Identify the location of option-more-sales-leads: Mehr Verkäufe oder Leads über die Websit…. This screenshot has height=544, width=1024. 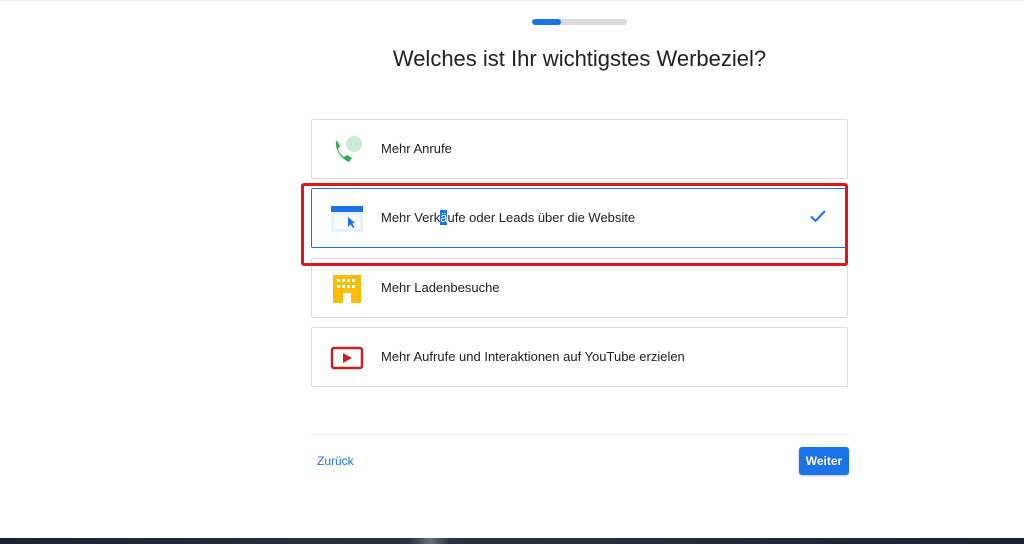
(579, 218).